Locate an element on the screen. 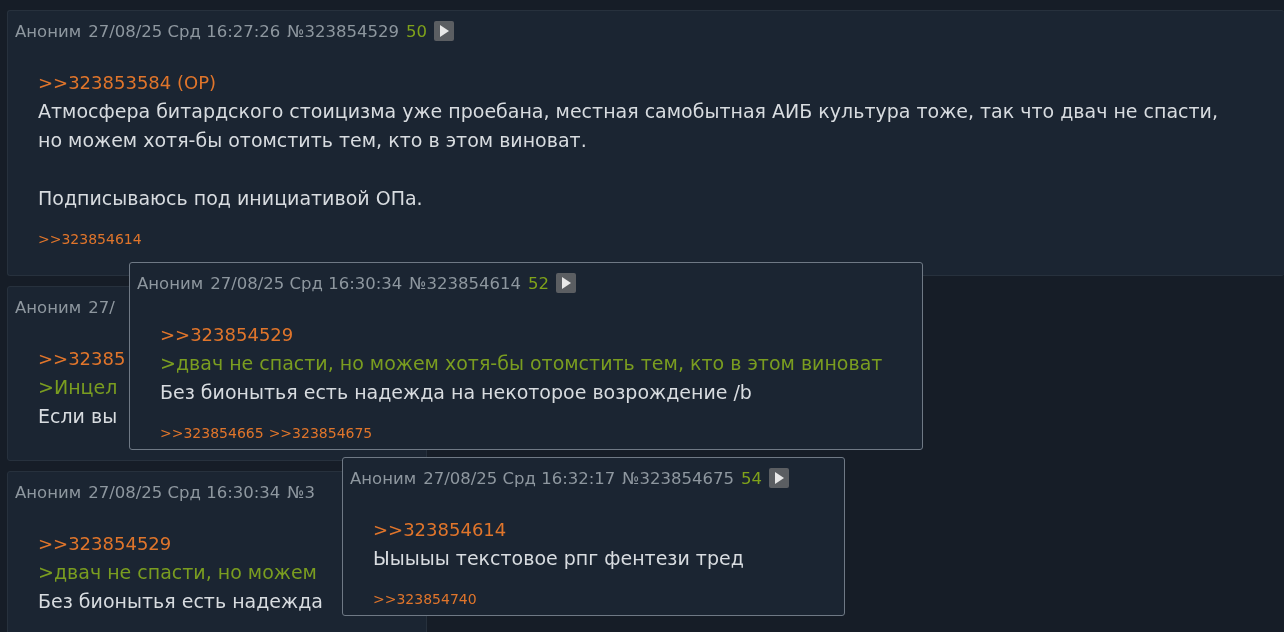 The height and width of the screenshot is (632, 1284). reply-link: >>323854614 is located at coordinates (440, 529).